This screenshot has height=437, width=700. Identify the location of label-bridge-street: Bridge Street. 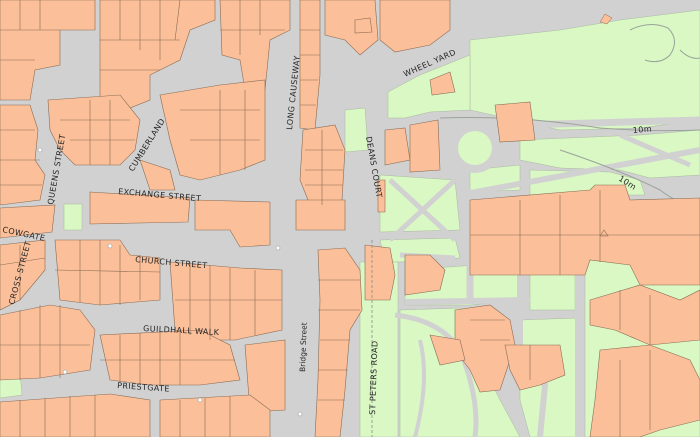
(303, 347).